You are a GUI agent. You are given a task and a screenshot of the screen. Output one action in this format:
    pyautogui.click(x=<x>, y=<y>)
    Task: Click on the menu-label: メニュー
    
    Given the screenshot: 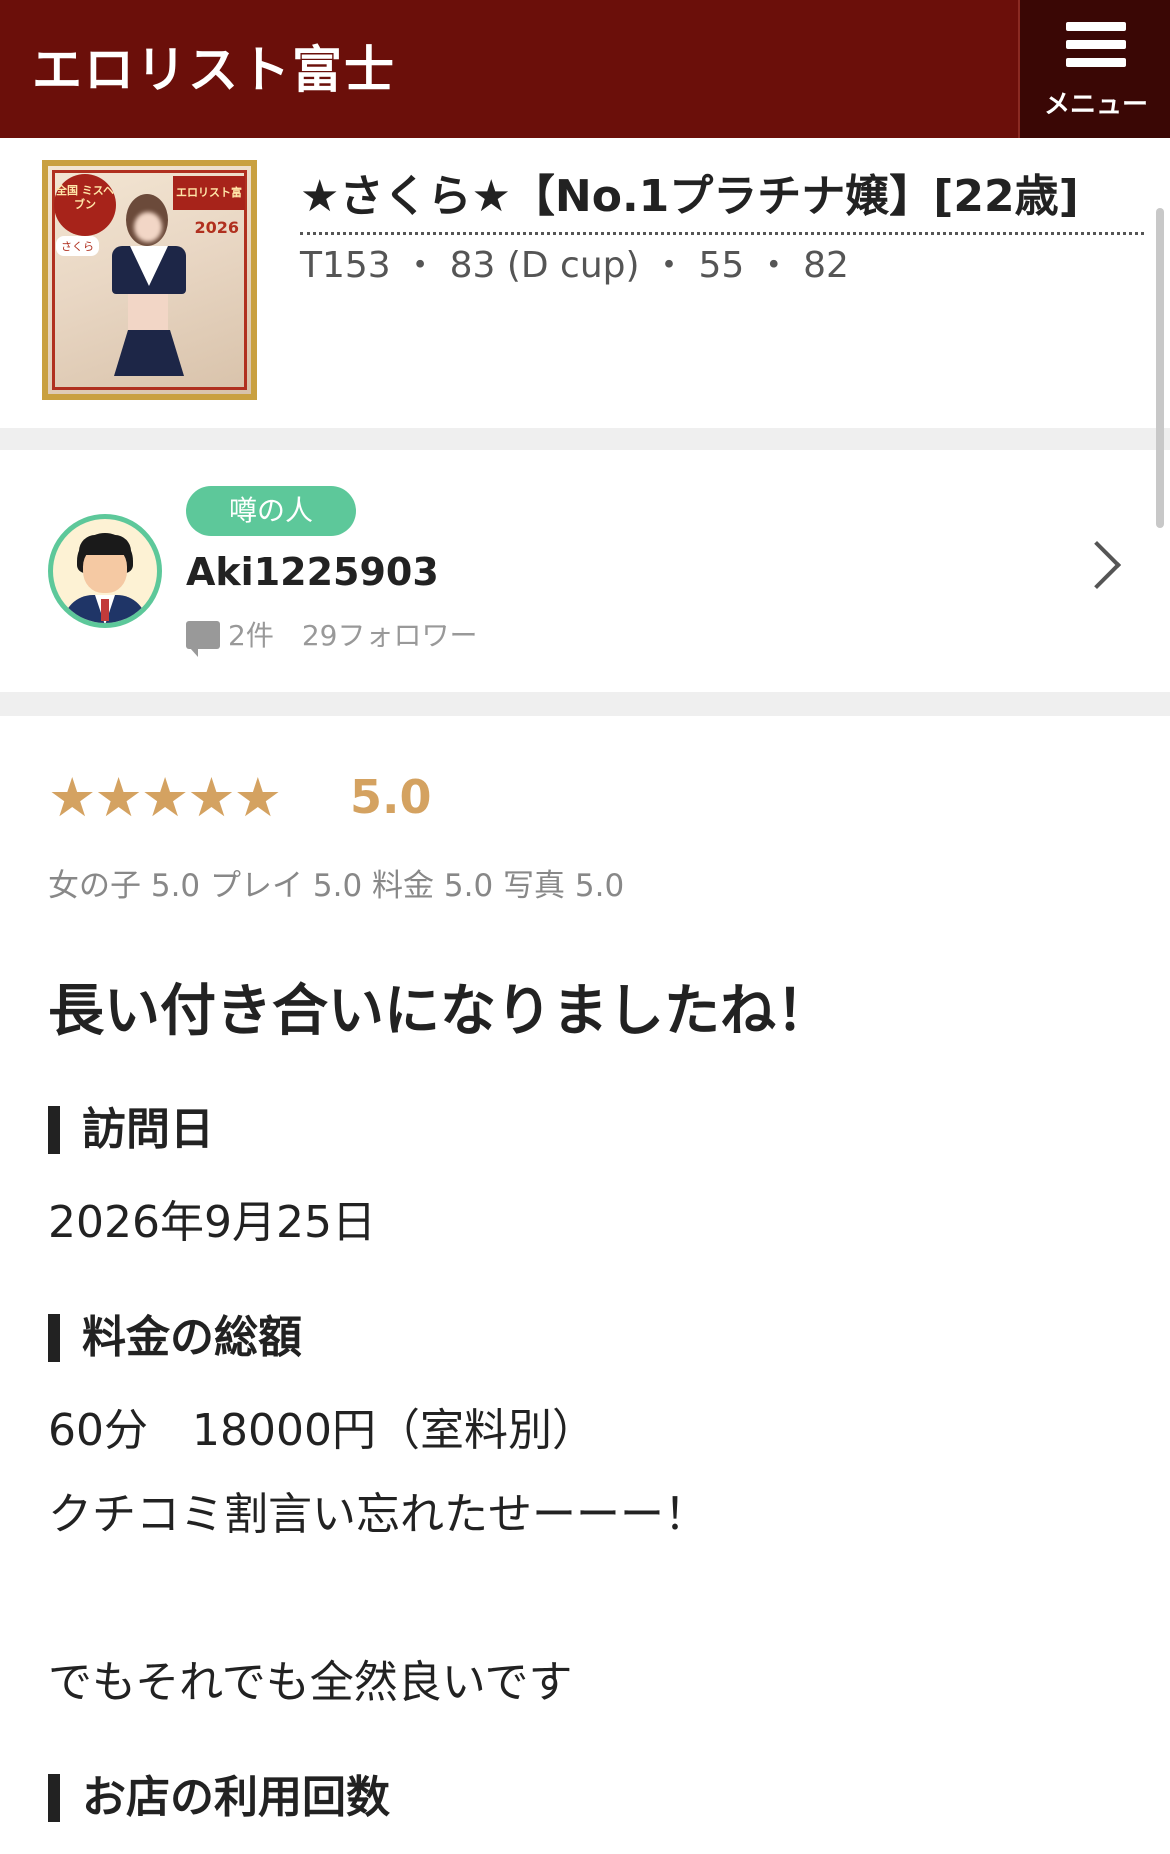 What is the action you would take?
    pyautogui.click(x=1095, y=105)
    